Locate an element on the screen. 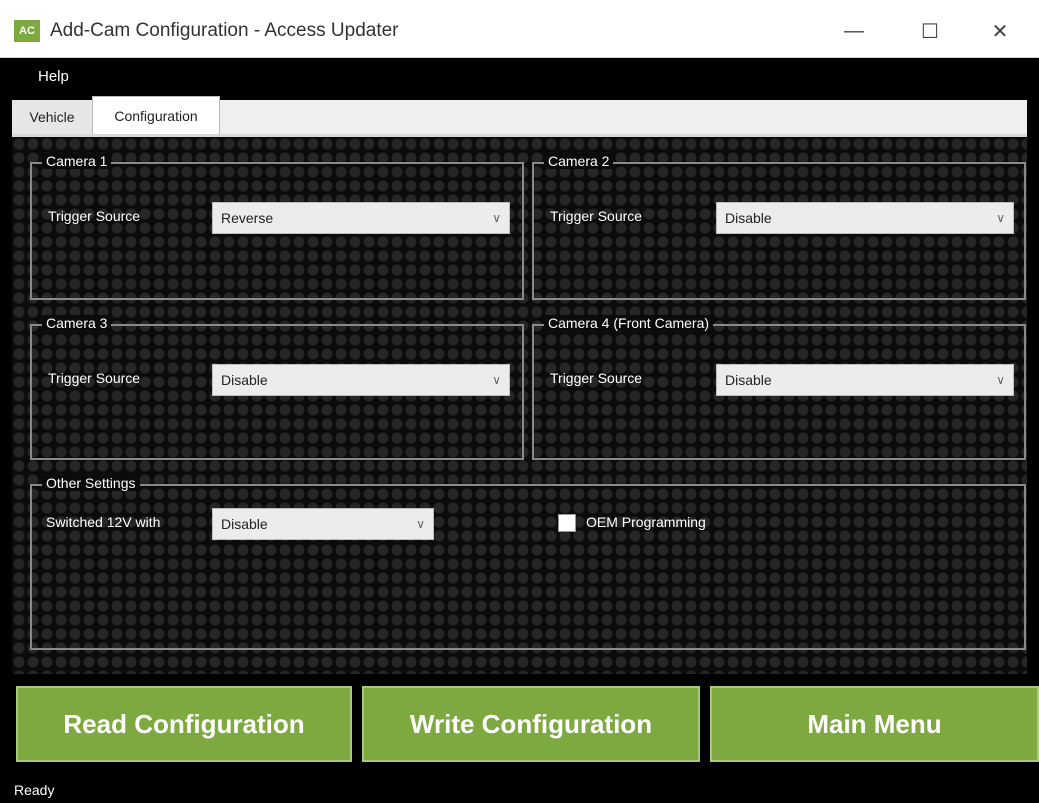 The height and width of the screenshot is (803, 1039). tab-vehicle: Vehicle is located at coordinates (52, 117).